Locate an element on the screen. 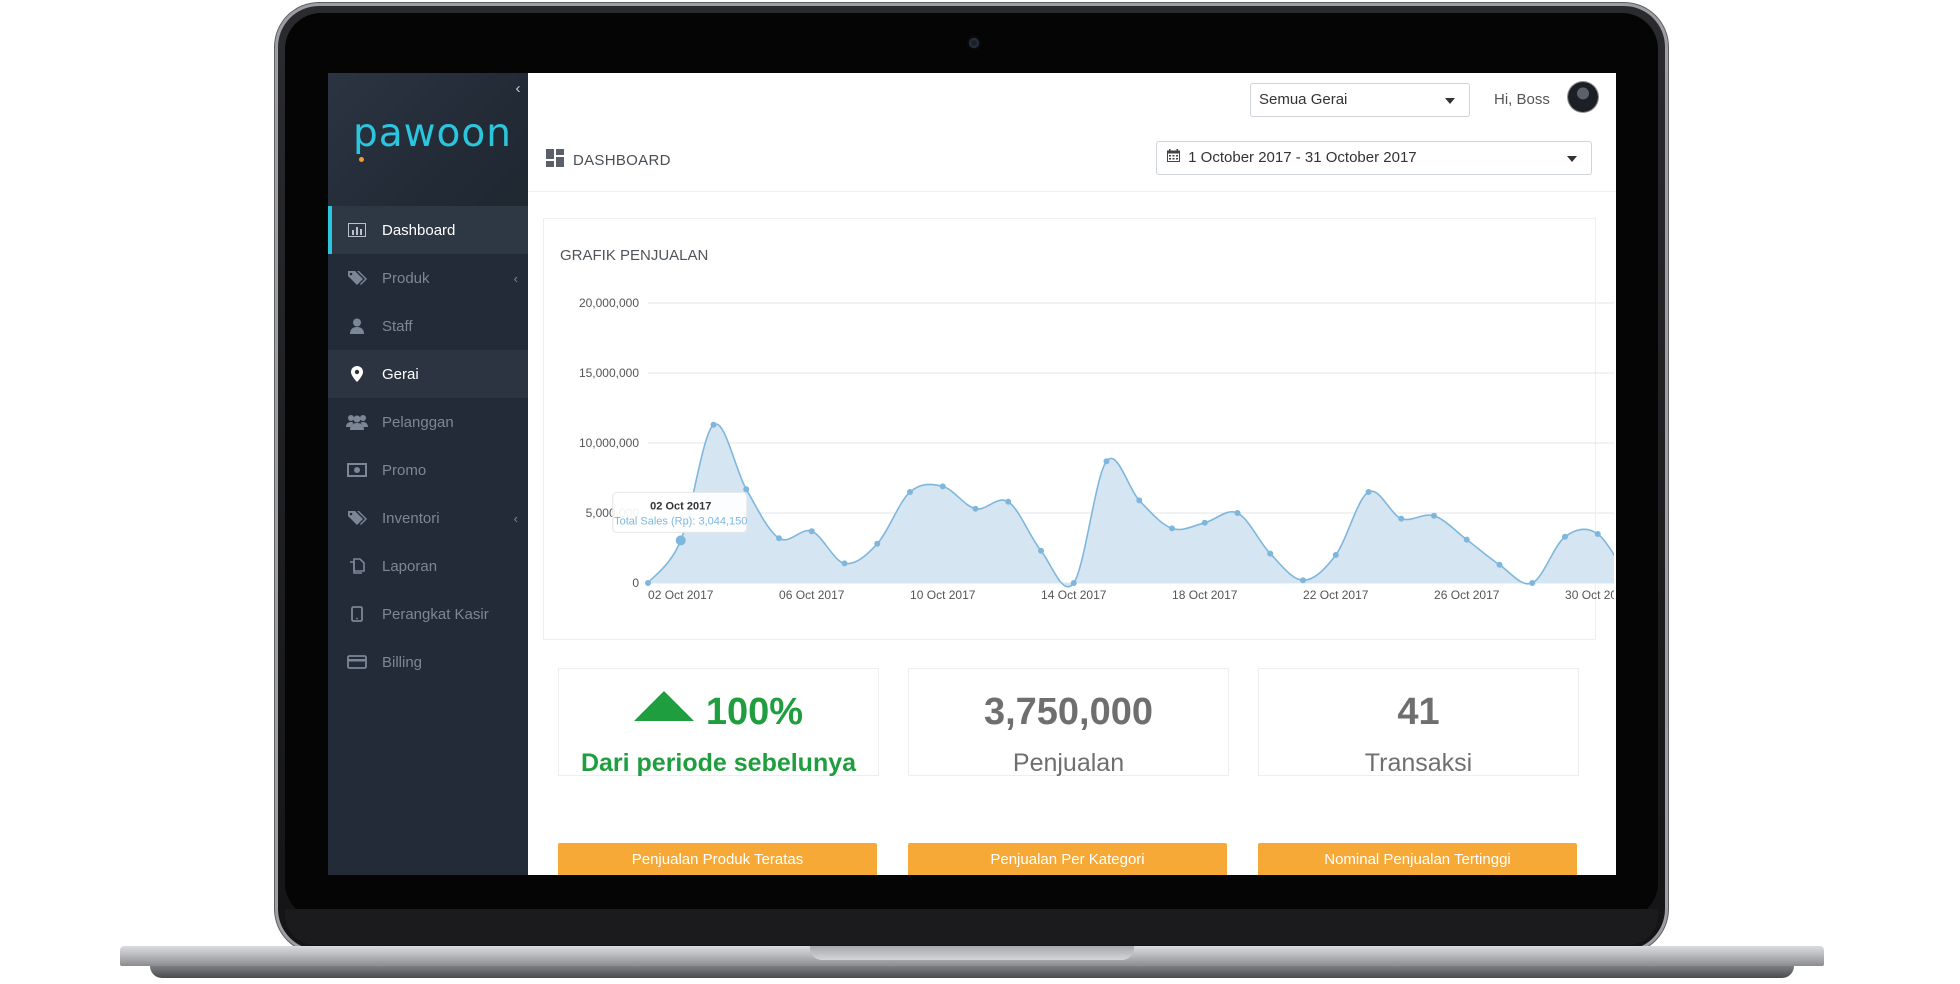 This screenshot has width=1960, height=984. dashboard-icon is located at coordinates (555, 160).